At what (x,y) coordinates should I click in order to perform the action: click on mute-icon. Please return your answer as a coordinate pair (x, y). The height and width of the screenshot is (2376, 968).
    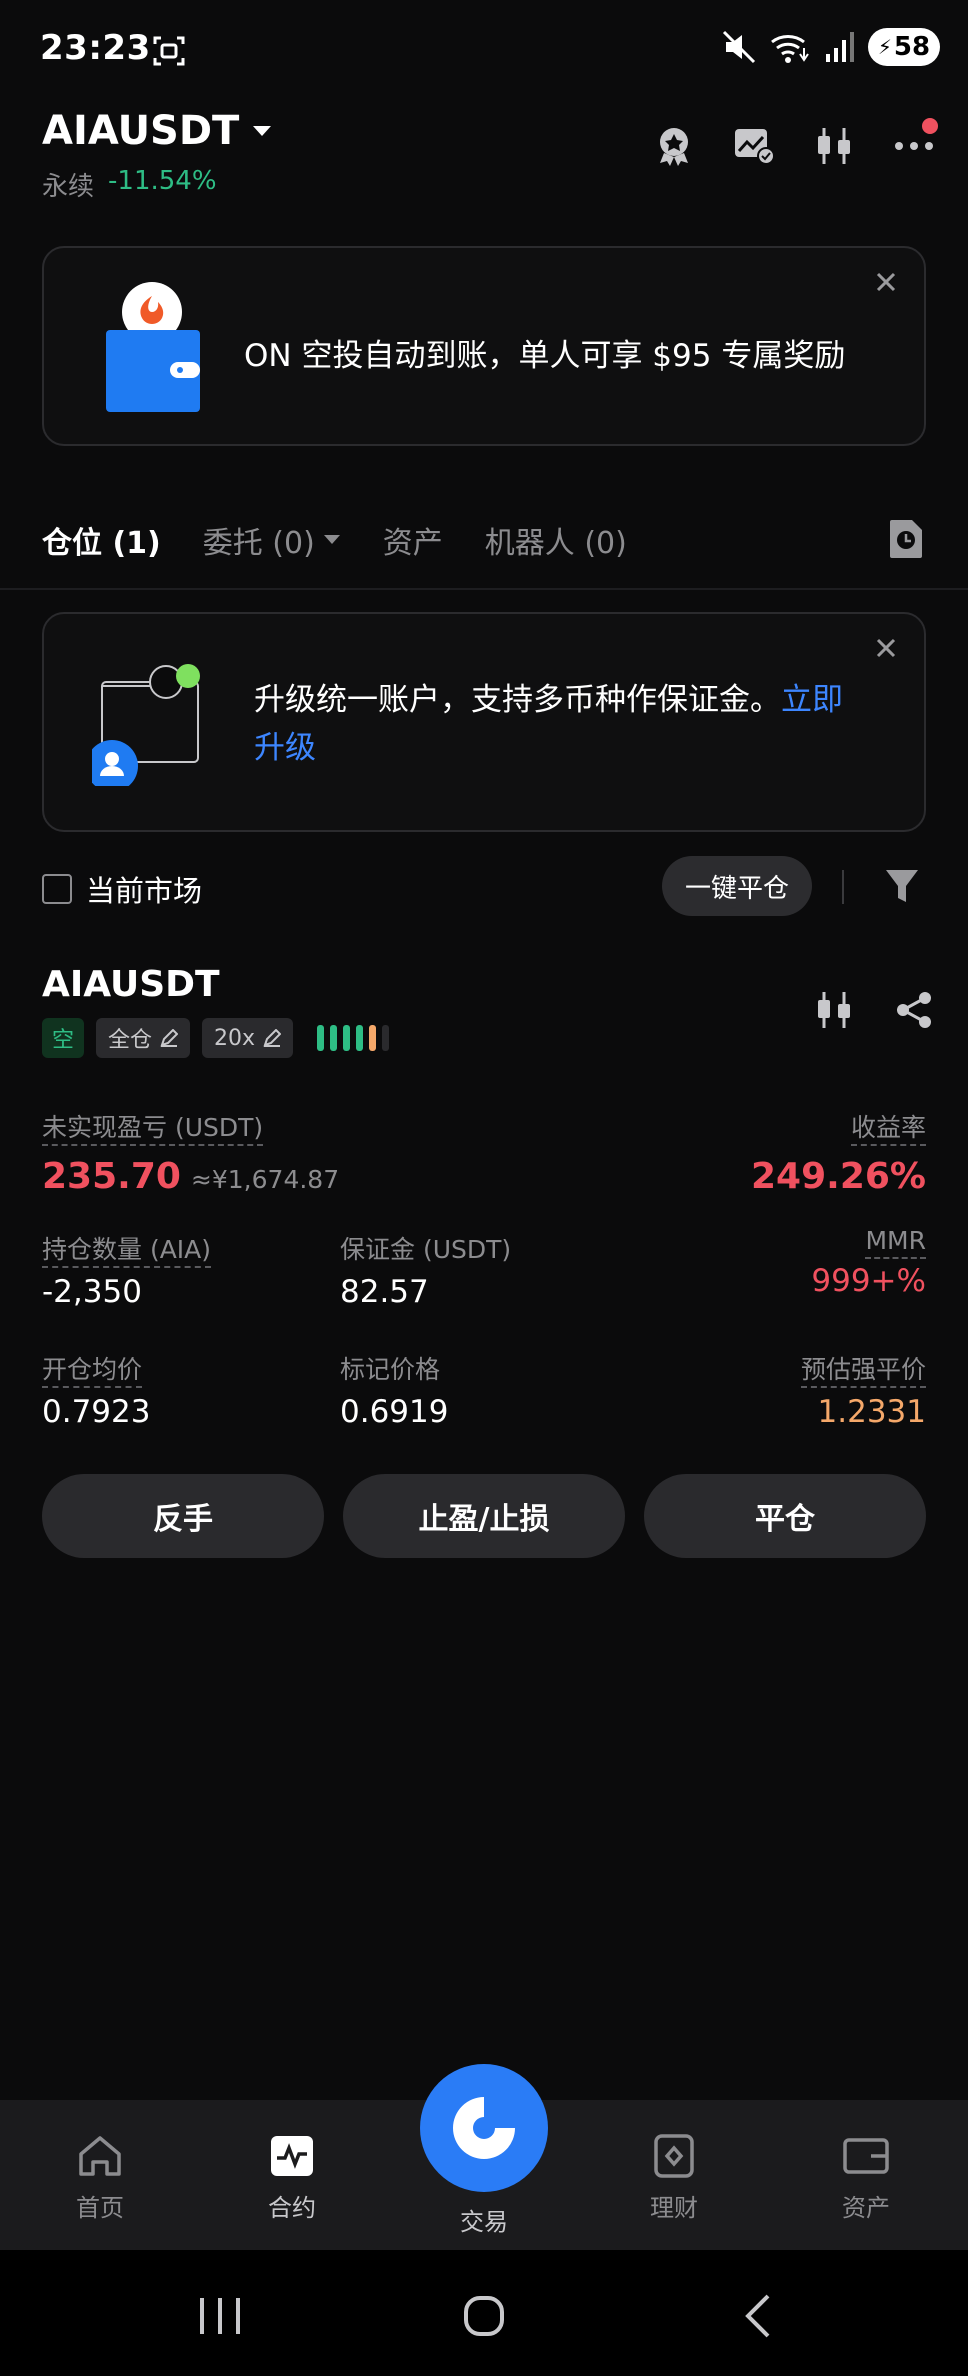
    Looking at the image, I should click on (739, 47).